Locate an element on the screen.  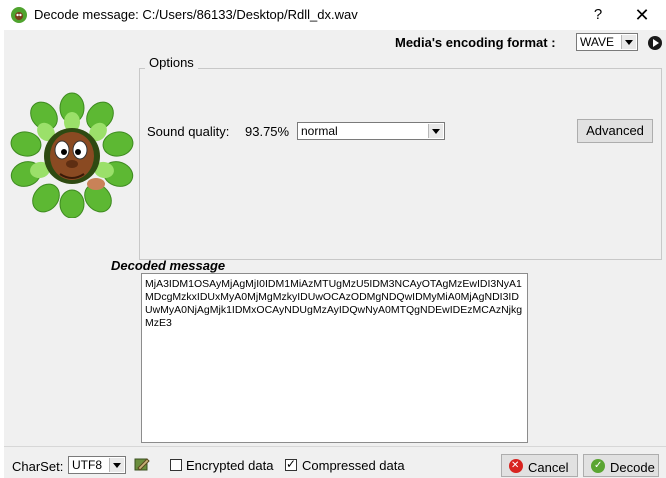
encoding-format-label: Media's encoding format : is located at coordinates (475, 42).